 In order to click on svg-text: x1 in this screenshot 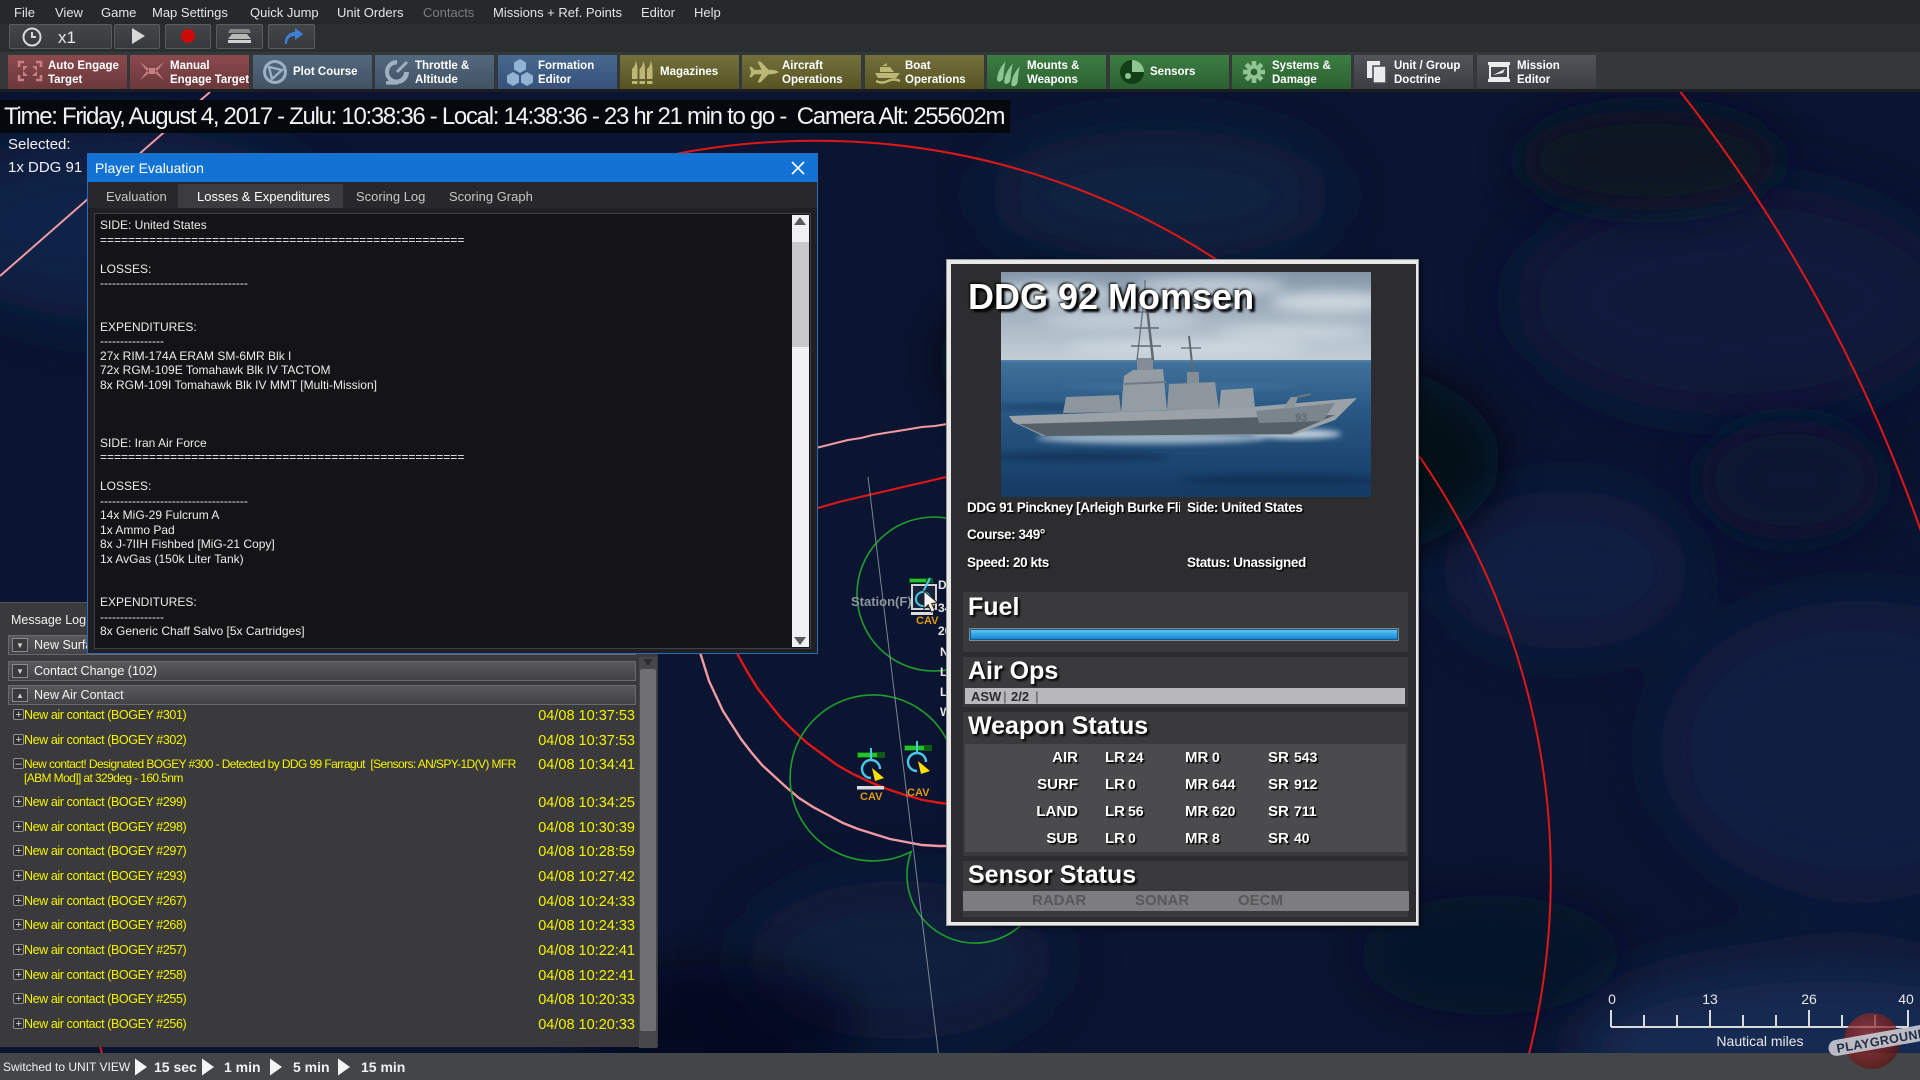, I will do `click(67, 37)`.